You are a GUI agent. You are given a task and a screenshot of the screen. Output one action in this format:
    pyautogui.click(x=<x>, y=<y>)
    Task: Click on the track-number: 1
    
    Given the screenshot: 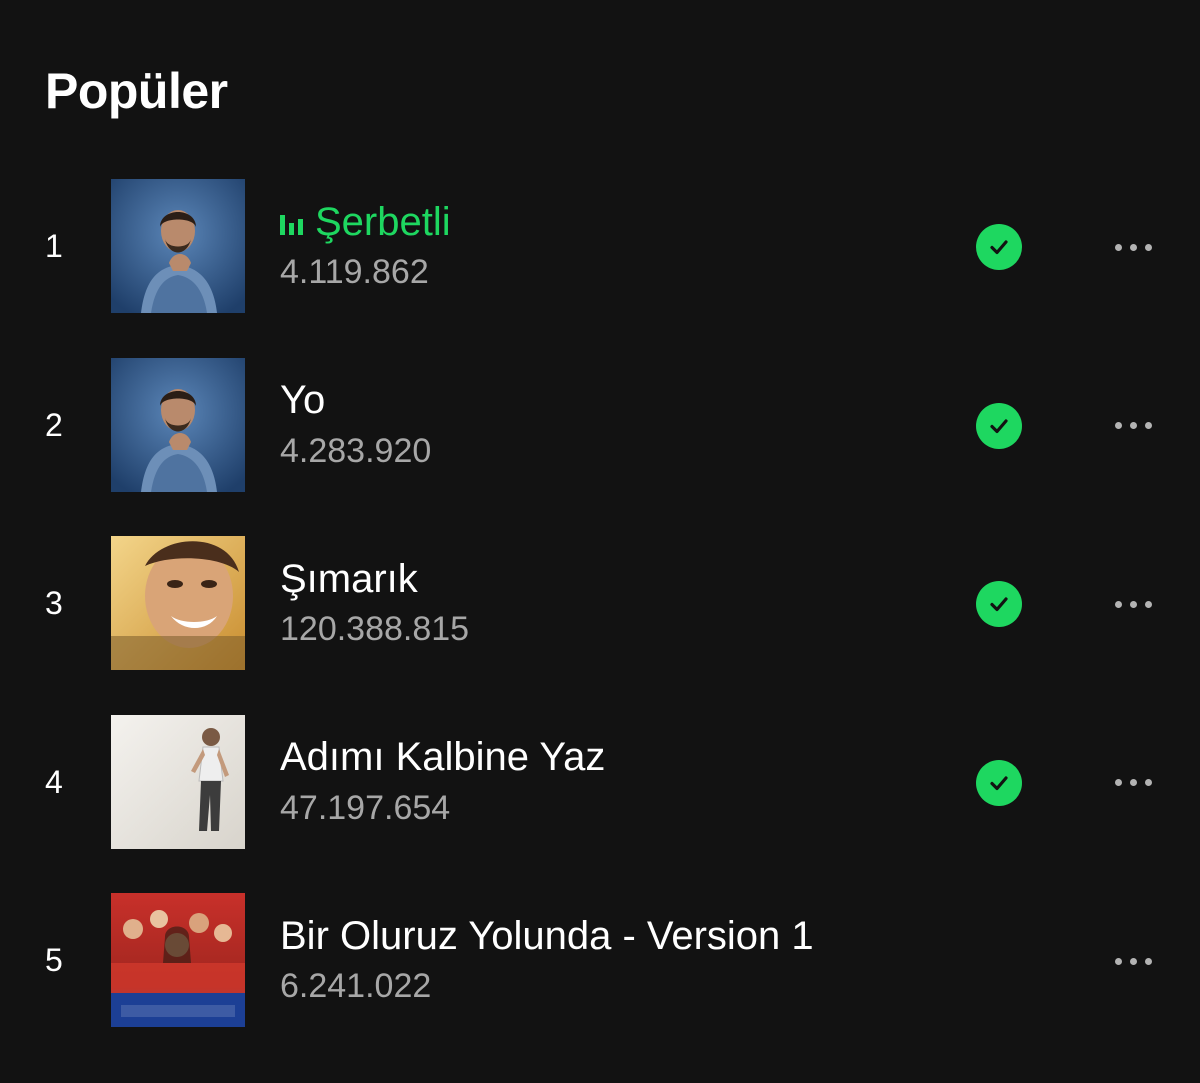 What is the action you would take?
    pyautogui.click(x=54, y=246)
    